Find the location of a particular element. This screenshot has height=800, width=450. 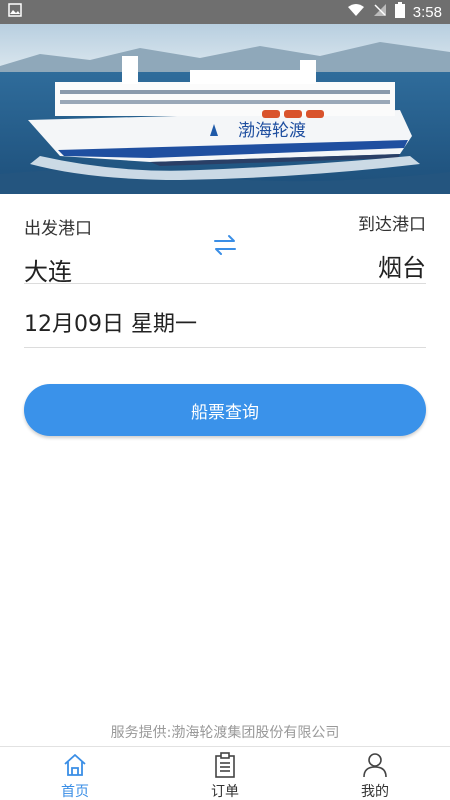

bottom-tab-bar: 首页 订单 我的 is located at coordinates (225, 773).